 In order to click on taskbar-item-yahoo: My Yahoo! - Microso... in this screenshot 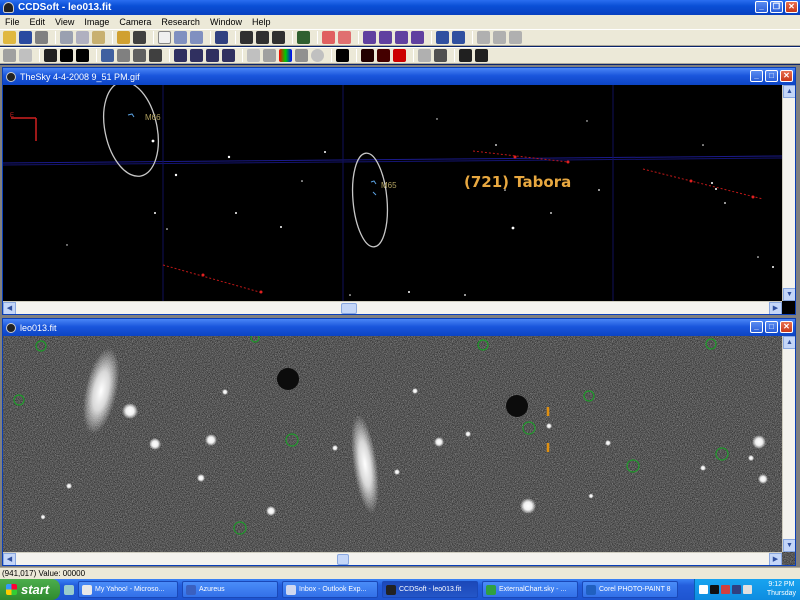, I will do `click(128, 589)`.